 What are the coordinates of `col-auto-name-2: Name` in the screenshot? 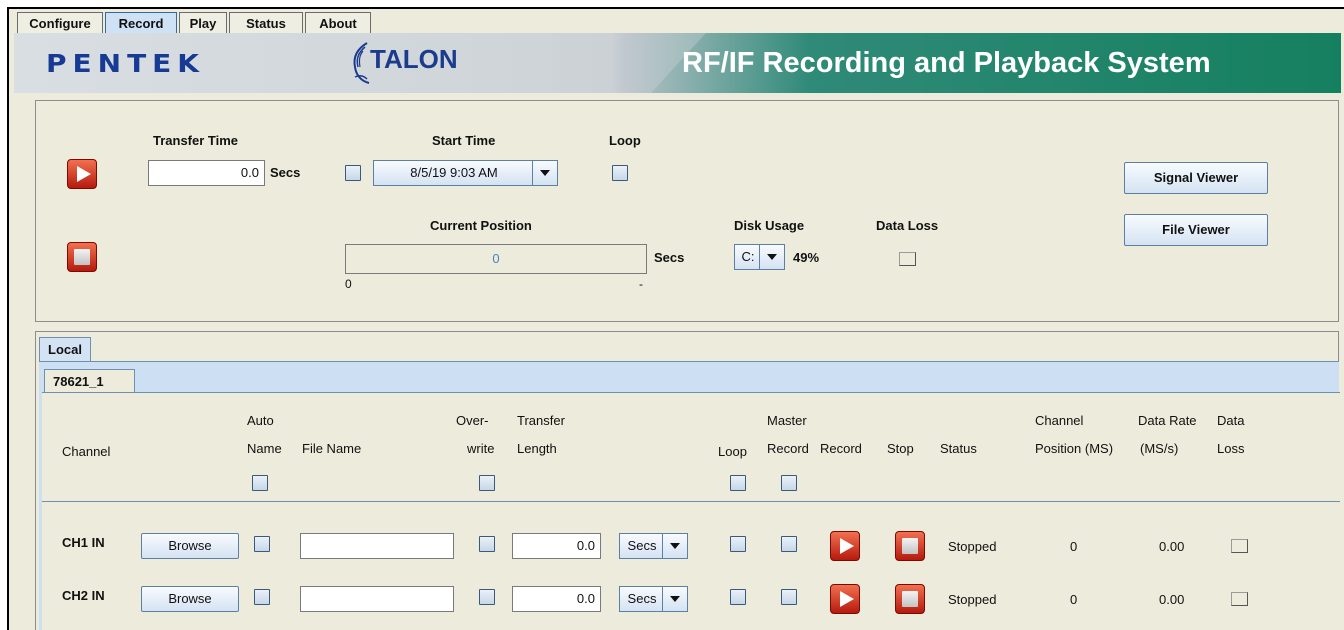 It's located at (264, 448).